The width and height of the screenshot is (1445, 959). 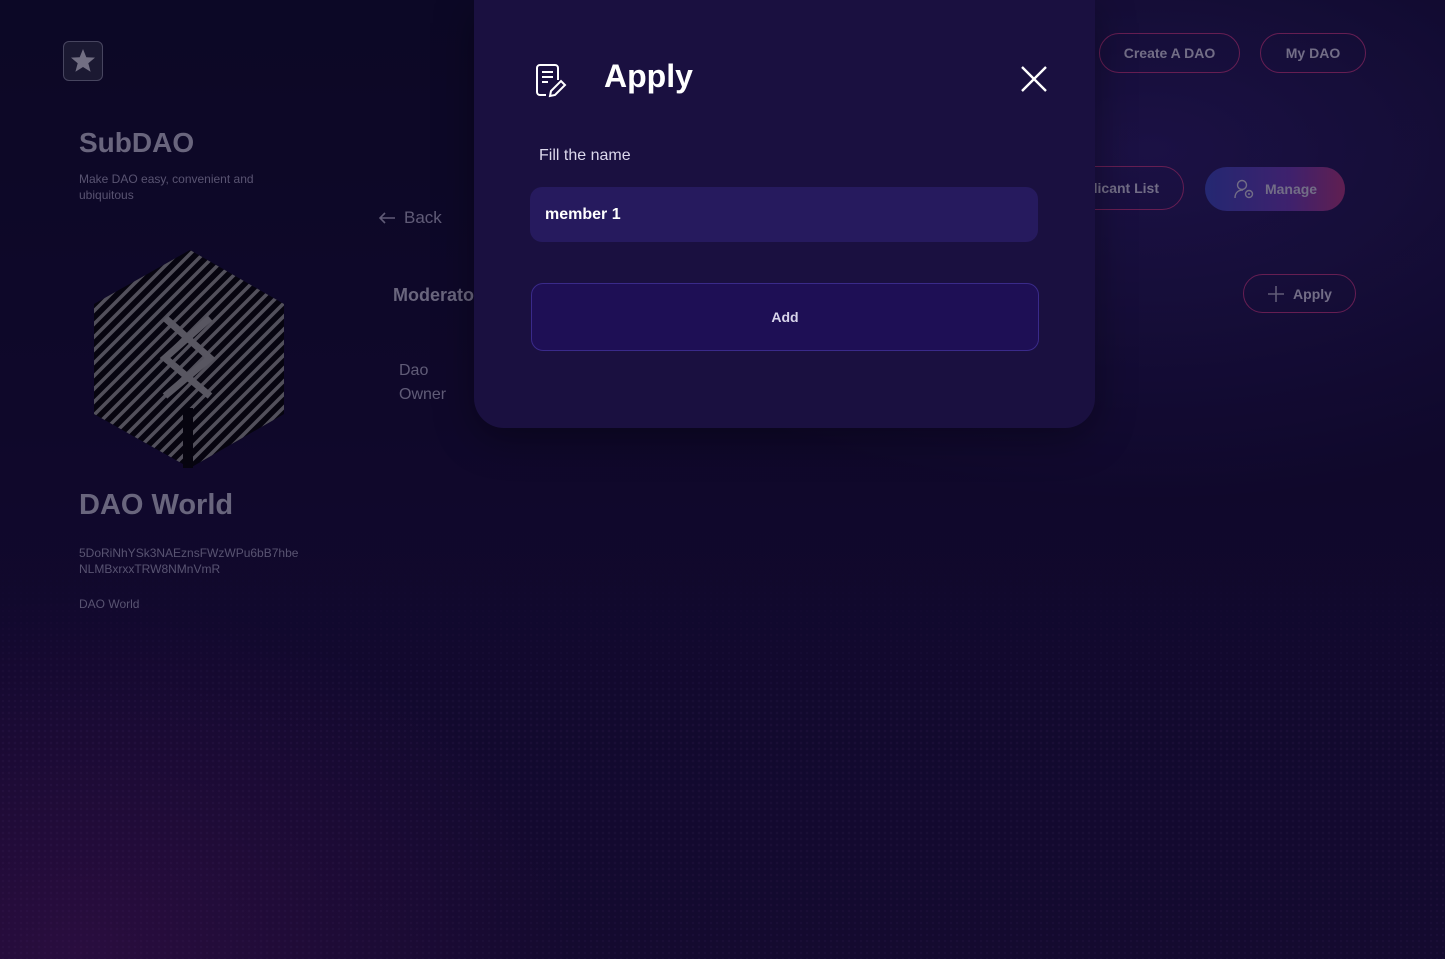 I want to click on add-label: Add, so click(x=785, y=317).